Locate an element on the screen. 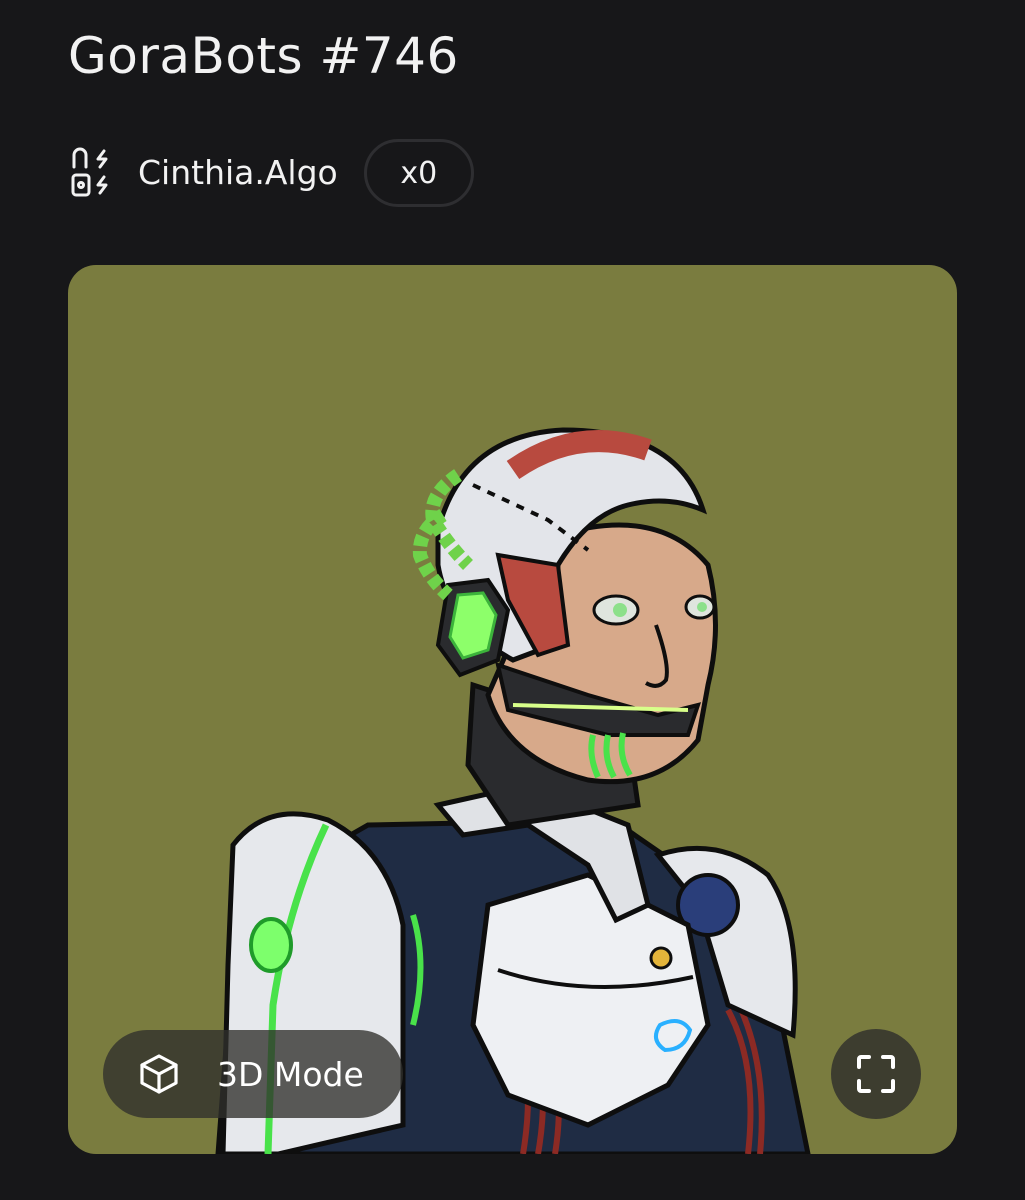 This screenshot has width=1025, height=1200. 3d-mode-button: 3D Mode is located at coordinates (253, 1074).